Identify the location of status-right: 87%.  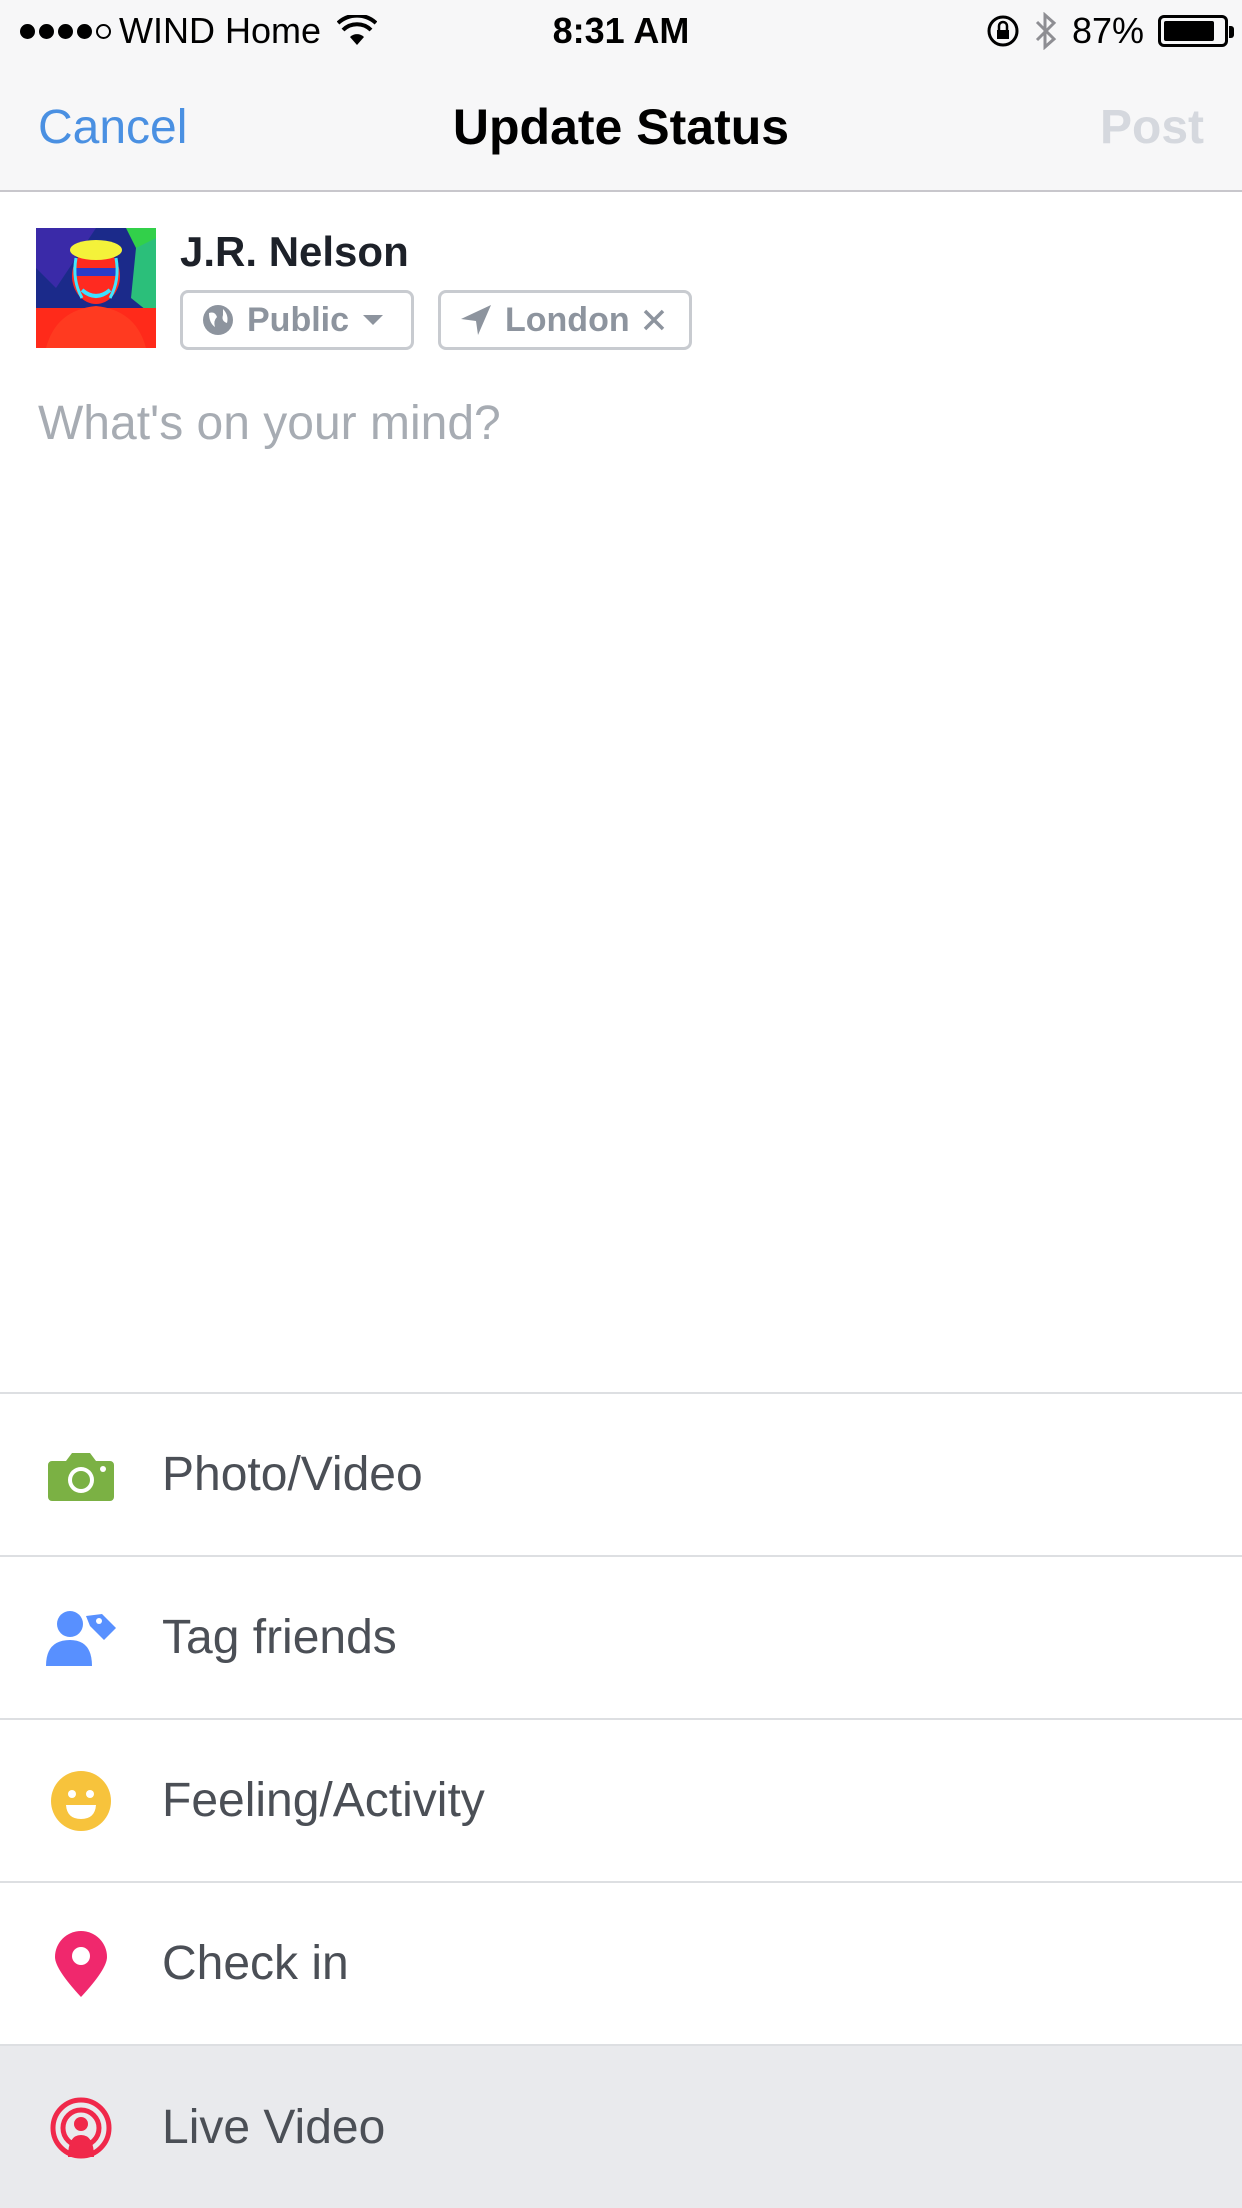
(1110, 31).